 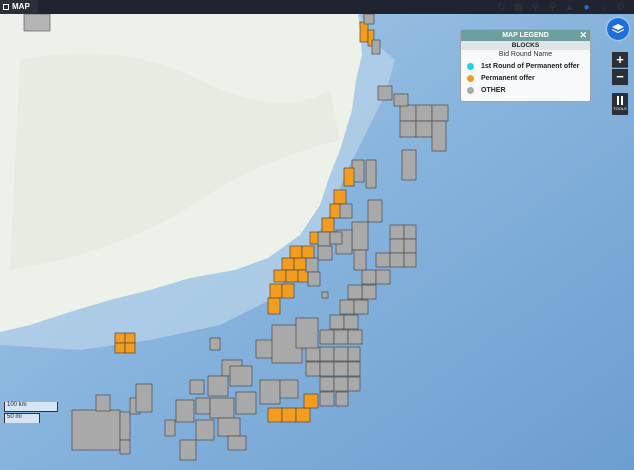 I want to click on zoom-extent-icon: ⚲, so click(x=552, y=7).